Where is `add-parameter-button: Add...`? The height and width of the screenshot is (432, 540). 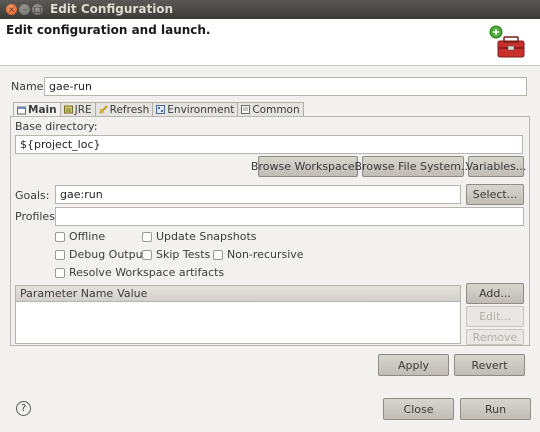
add-parameter-button: Add... is located at coordinates (495, 293).